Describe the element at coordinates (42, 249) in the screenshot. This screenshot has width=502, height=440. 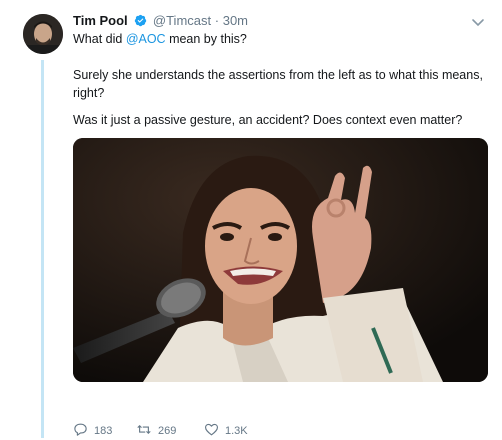
I see `thread-line` at that location.